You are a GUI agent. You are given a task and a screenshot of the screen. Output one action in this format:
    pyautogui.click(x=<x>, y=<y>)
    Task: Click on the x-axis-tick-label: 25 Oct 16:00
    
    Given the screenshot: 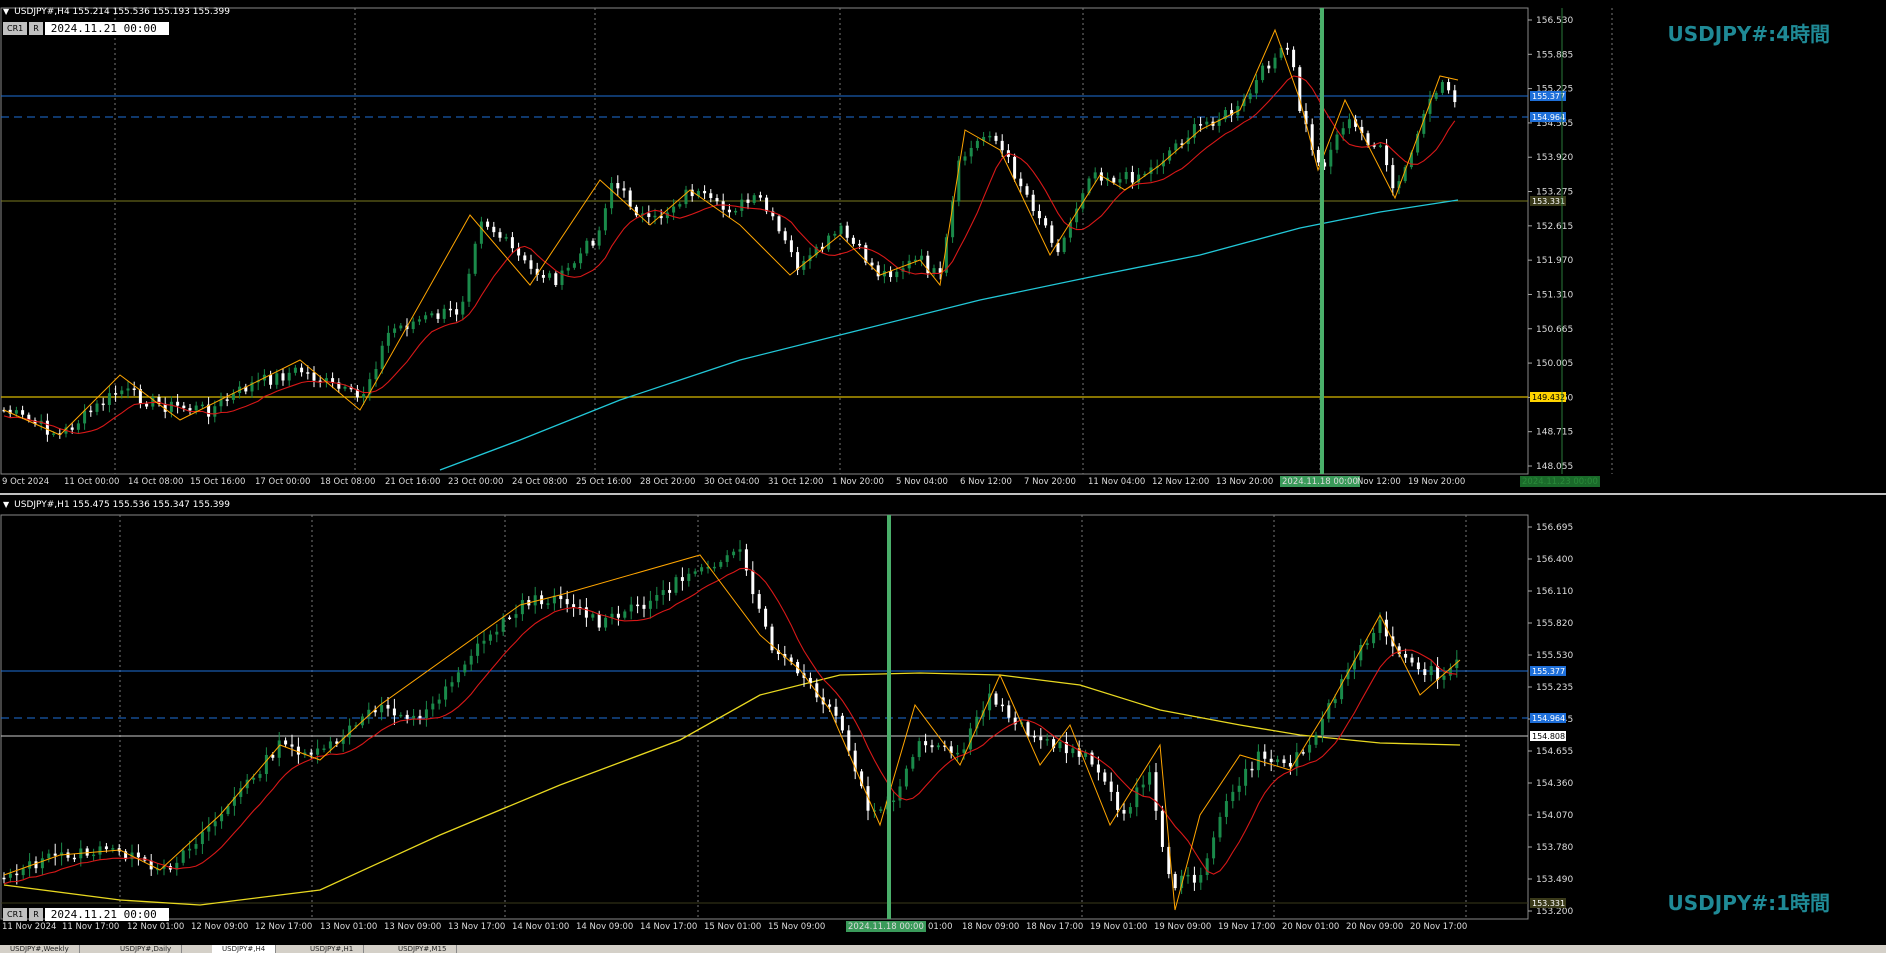 What is the action you would take?
    pyautogui.click(x=603, y=482)
    